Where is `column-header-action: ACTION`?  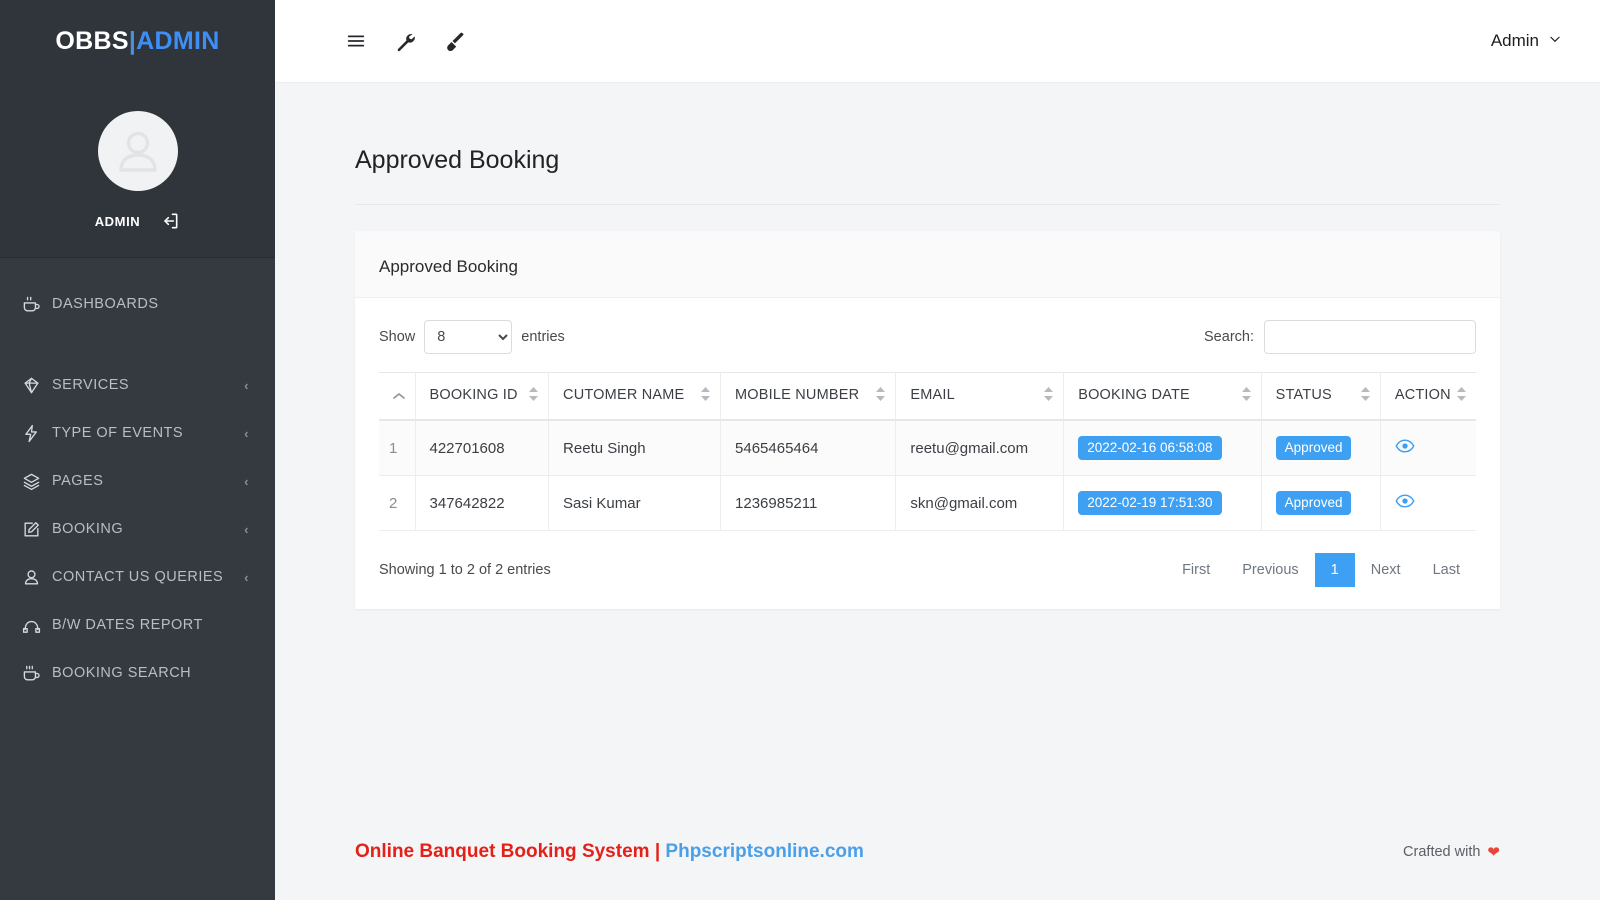
column-header-action: ACTION is located at coordinates (1428, 396).